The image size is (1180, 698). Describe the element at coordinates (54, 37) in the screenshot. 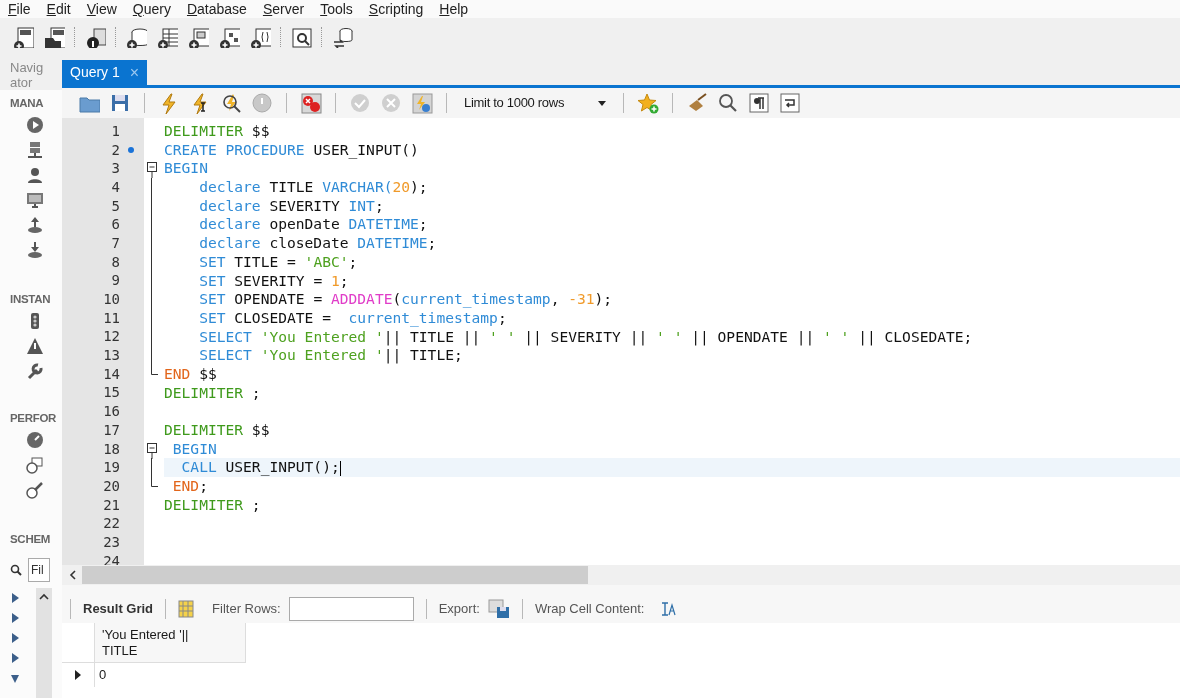

I see `open-sql-file-icon` at that location.